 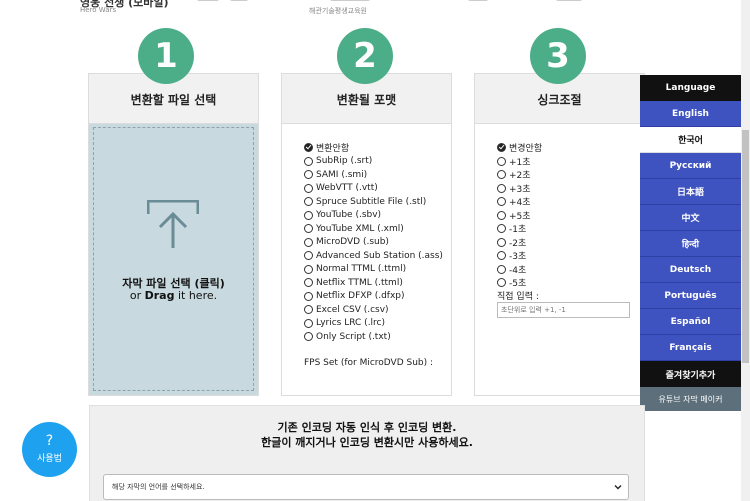 I want to click on format-option: MicroDVD (.sub), so click(x=373, y=243).